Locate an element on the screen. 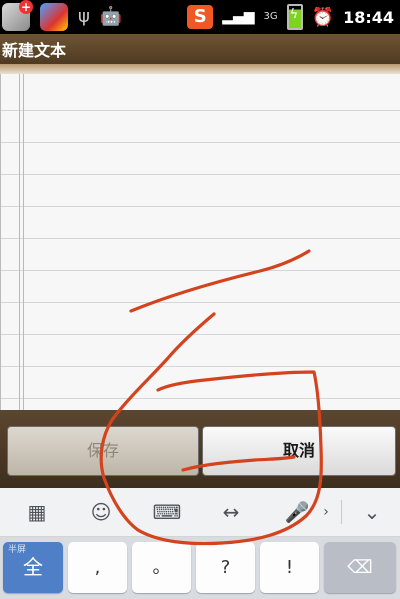 Image resolution: width=400 pixels, height=599 pixels. browser-app-icon is located at coordinates (54, 17).